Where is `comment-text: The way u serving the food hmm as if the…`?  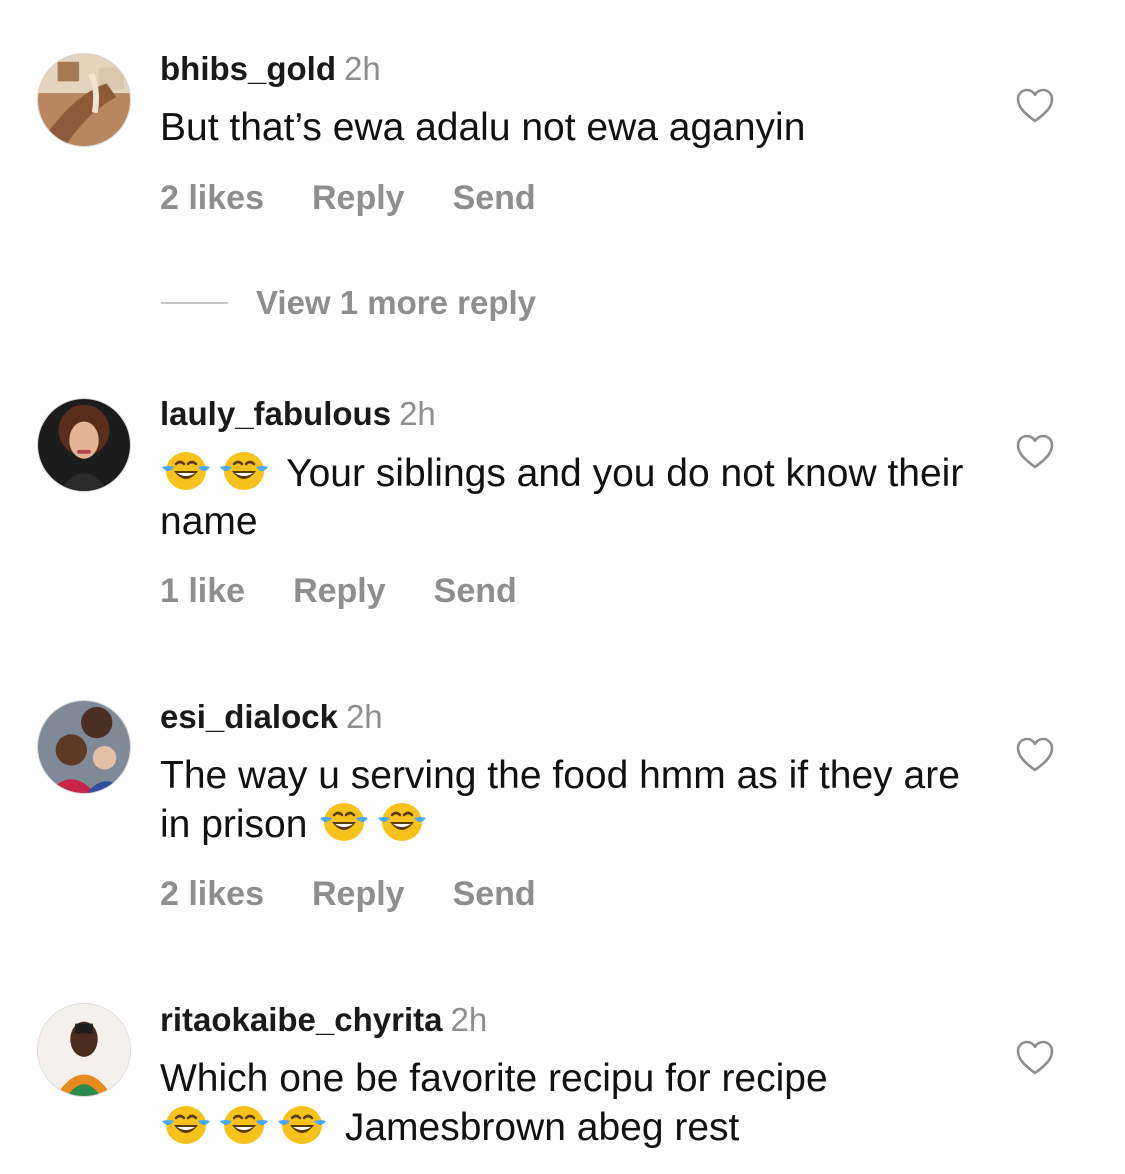 comment-text: The way u serving the food hmm as if the… is located at coordinates (565, 800).